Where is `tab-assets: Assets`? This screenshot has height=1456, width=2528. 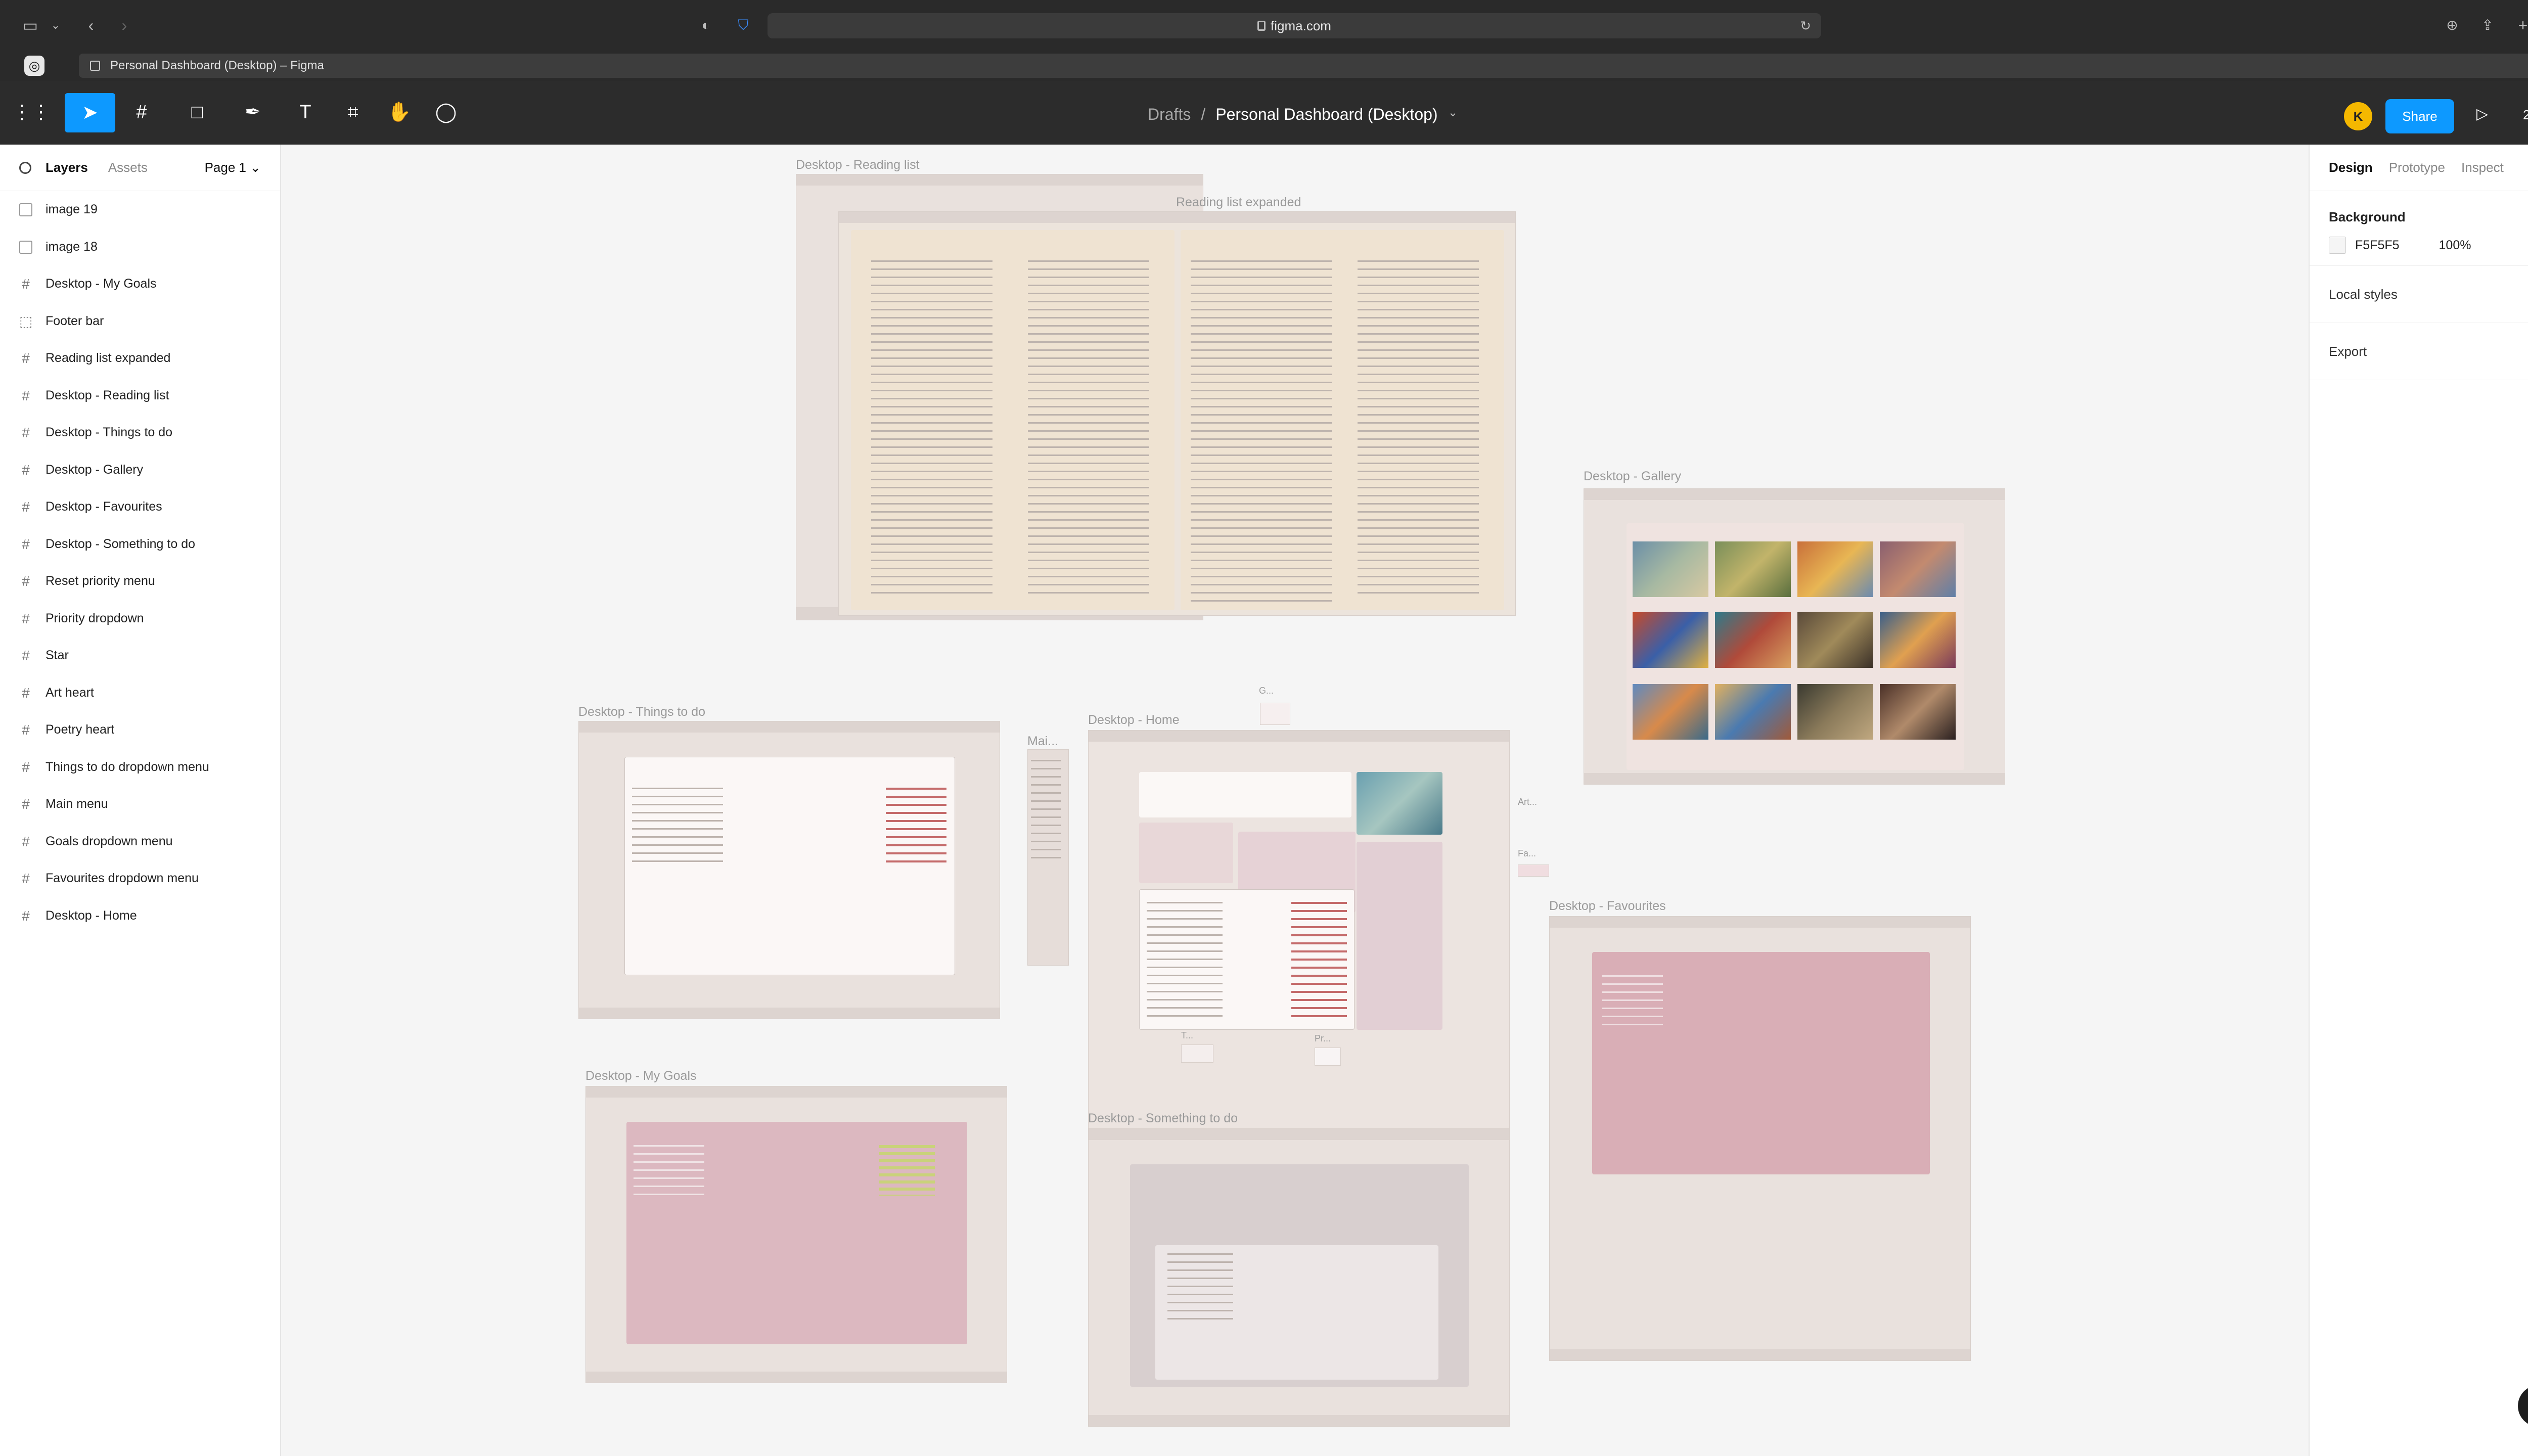 tab-assets: Assets is located at coordinates (128, 167).